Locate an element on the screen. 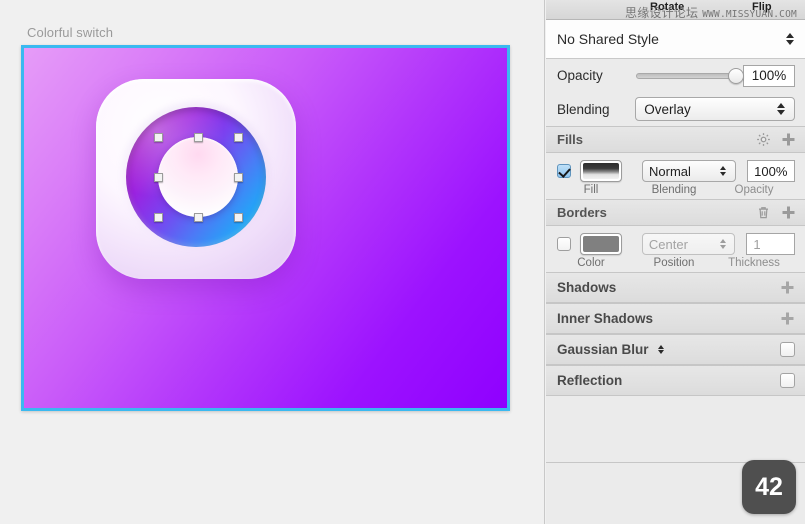 The image size is (805, 524). add-border-plus-icon is located at coordinates (788, 212).